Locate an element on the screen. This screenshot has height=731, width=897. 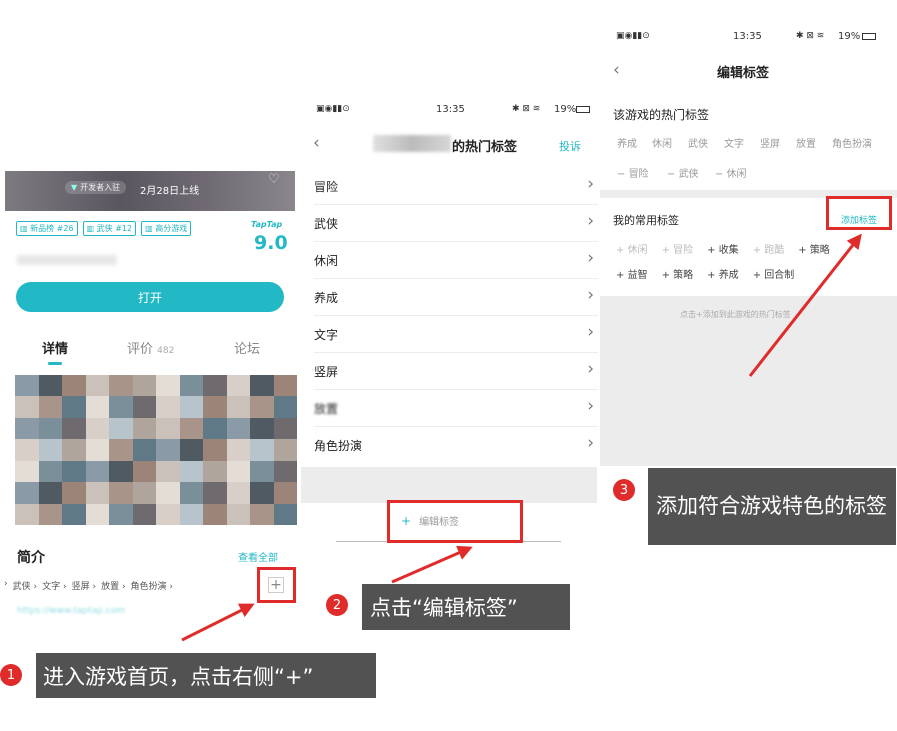
my-tag: + 收集 is located at coordinates (723, 248).